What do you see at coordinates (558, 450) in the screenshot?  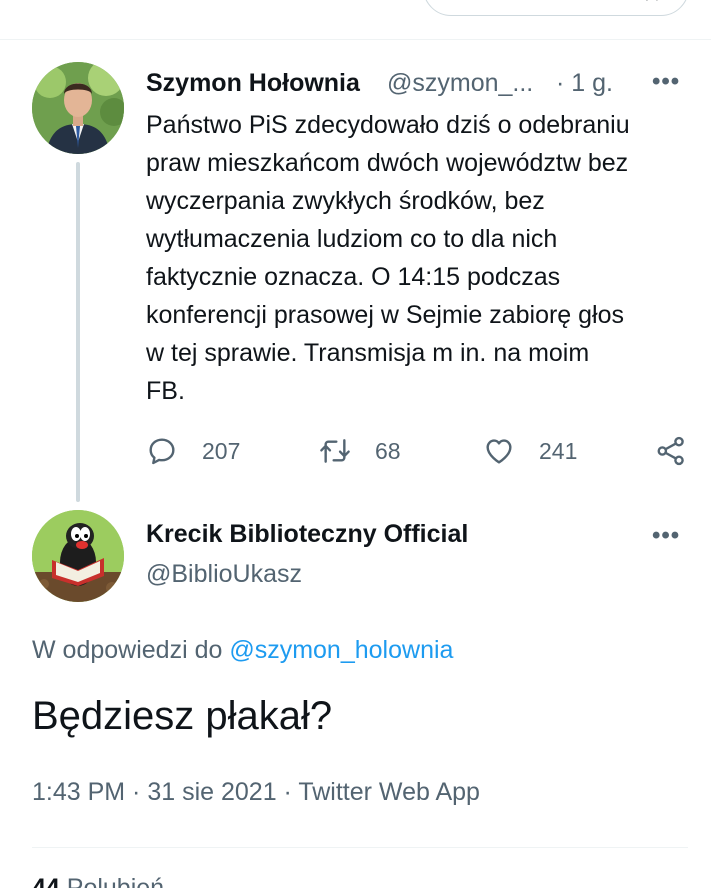 I see `like-count: 241` at bounding box center [558, 450].